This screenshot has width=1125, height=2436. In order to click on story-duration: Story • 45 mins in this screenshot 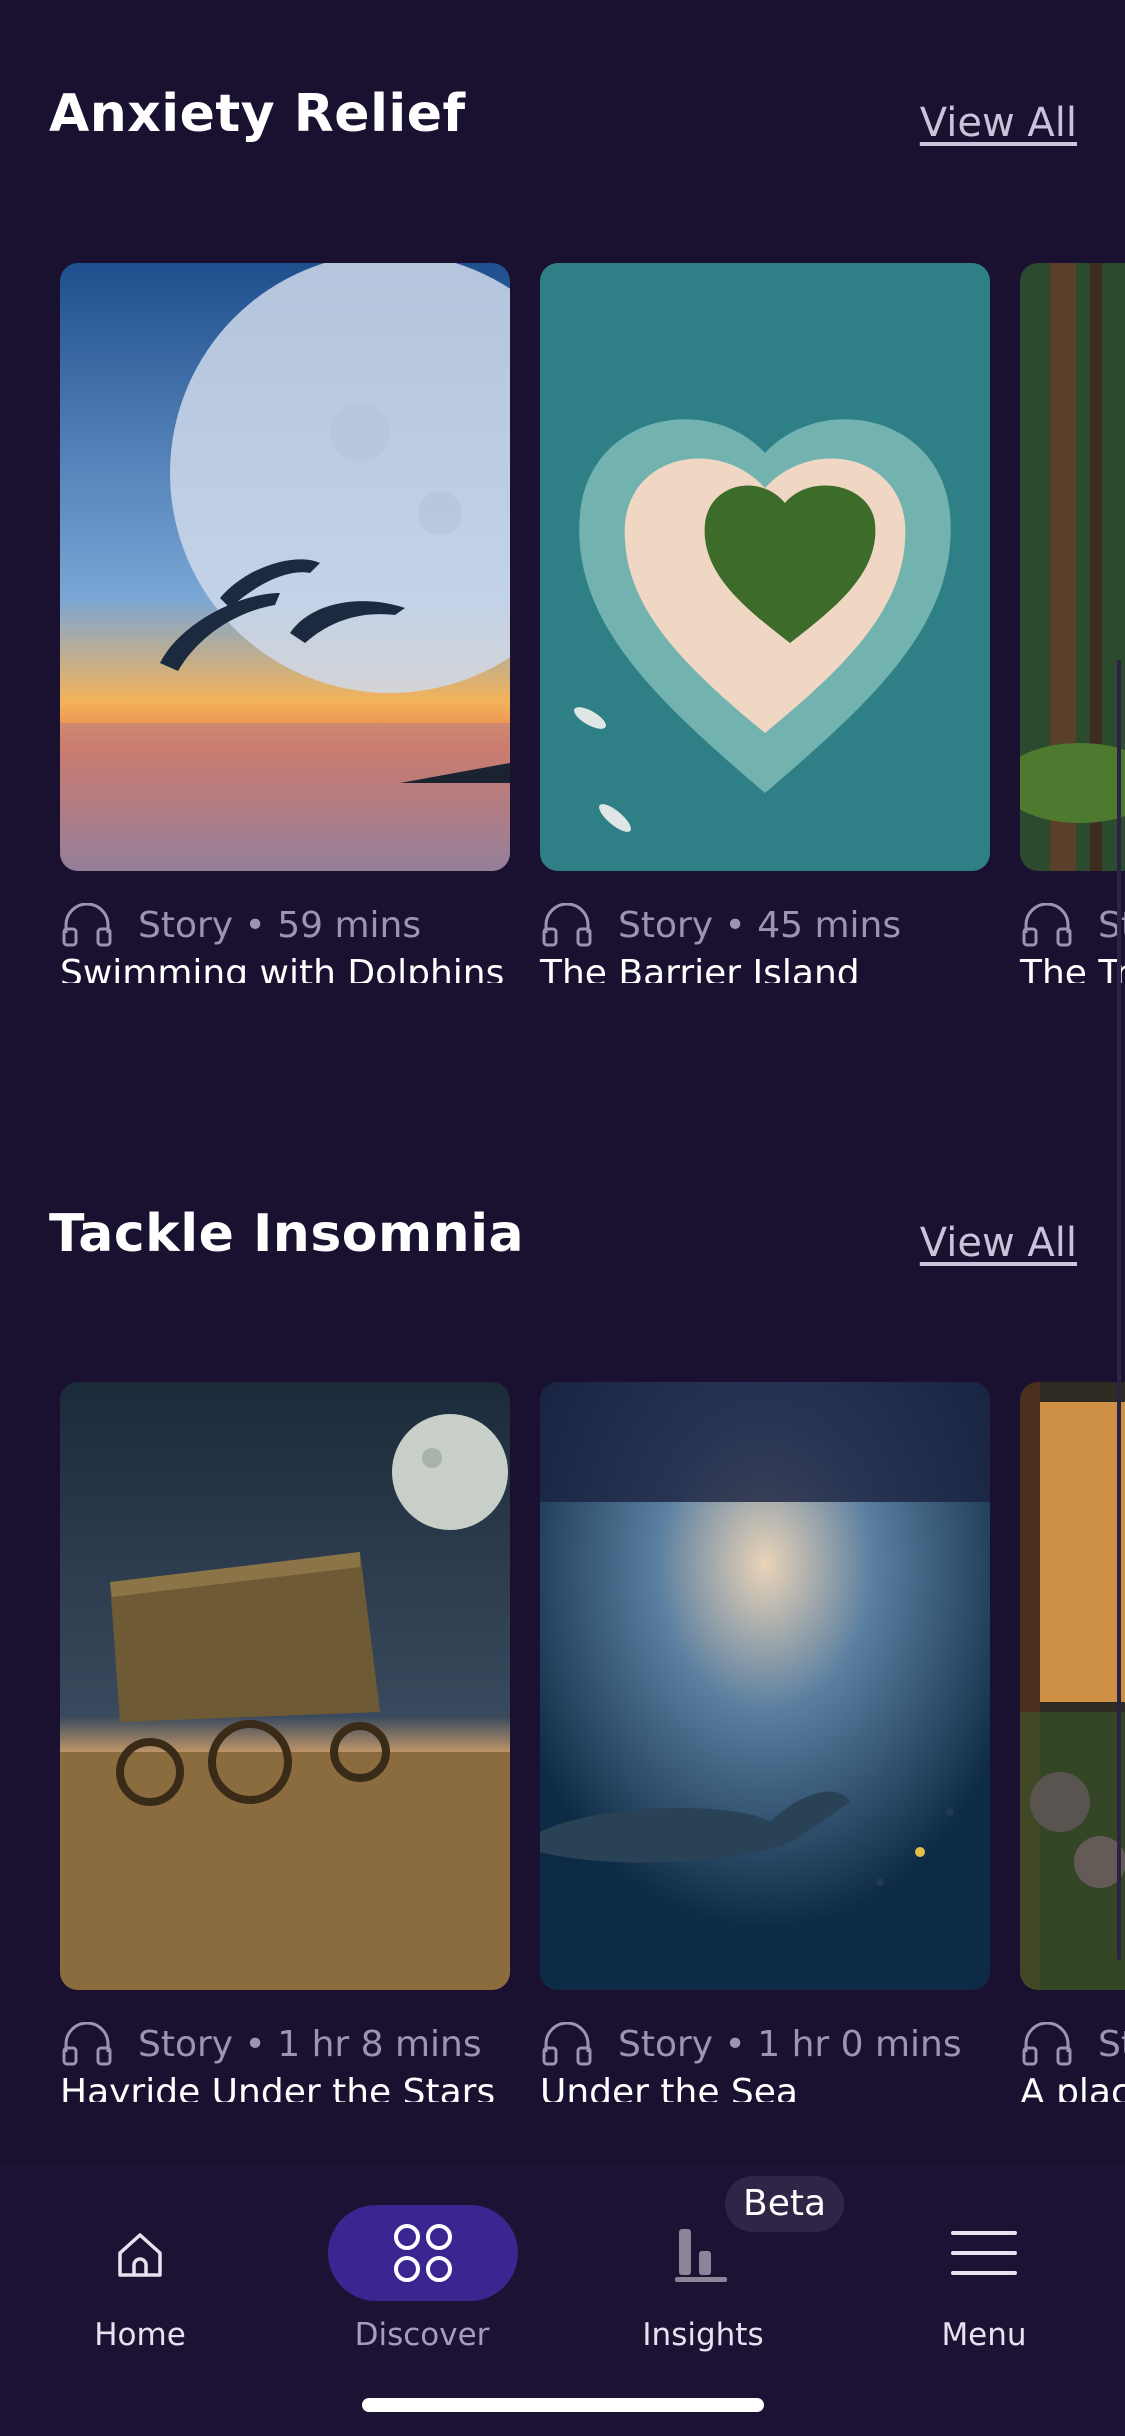, I will do `click(760, 925)`.